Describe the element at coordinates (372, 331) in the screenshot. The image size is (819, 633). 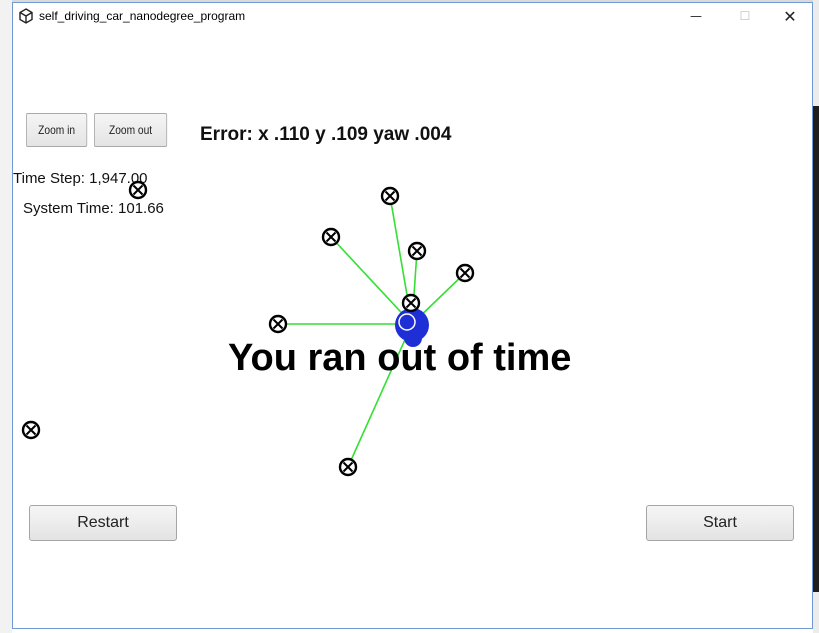
I see `observation-lines` at that location.